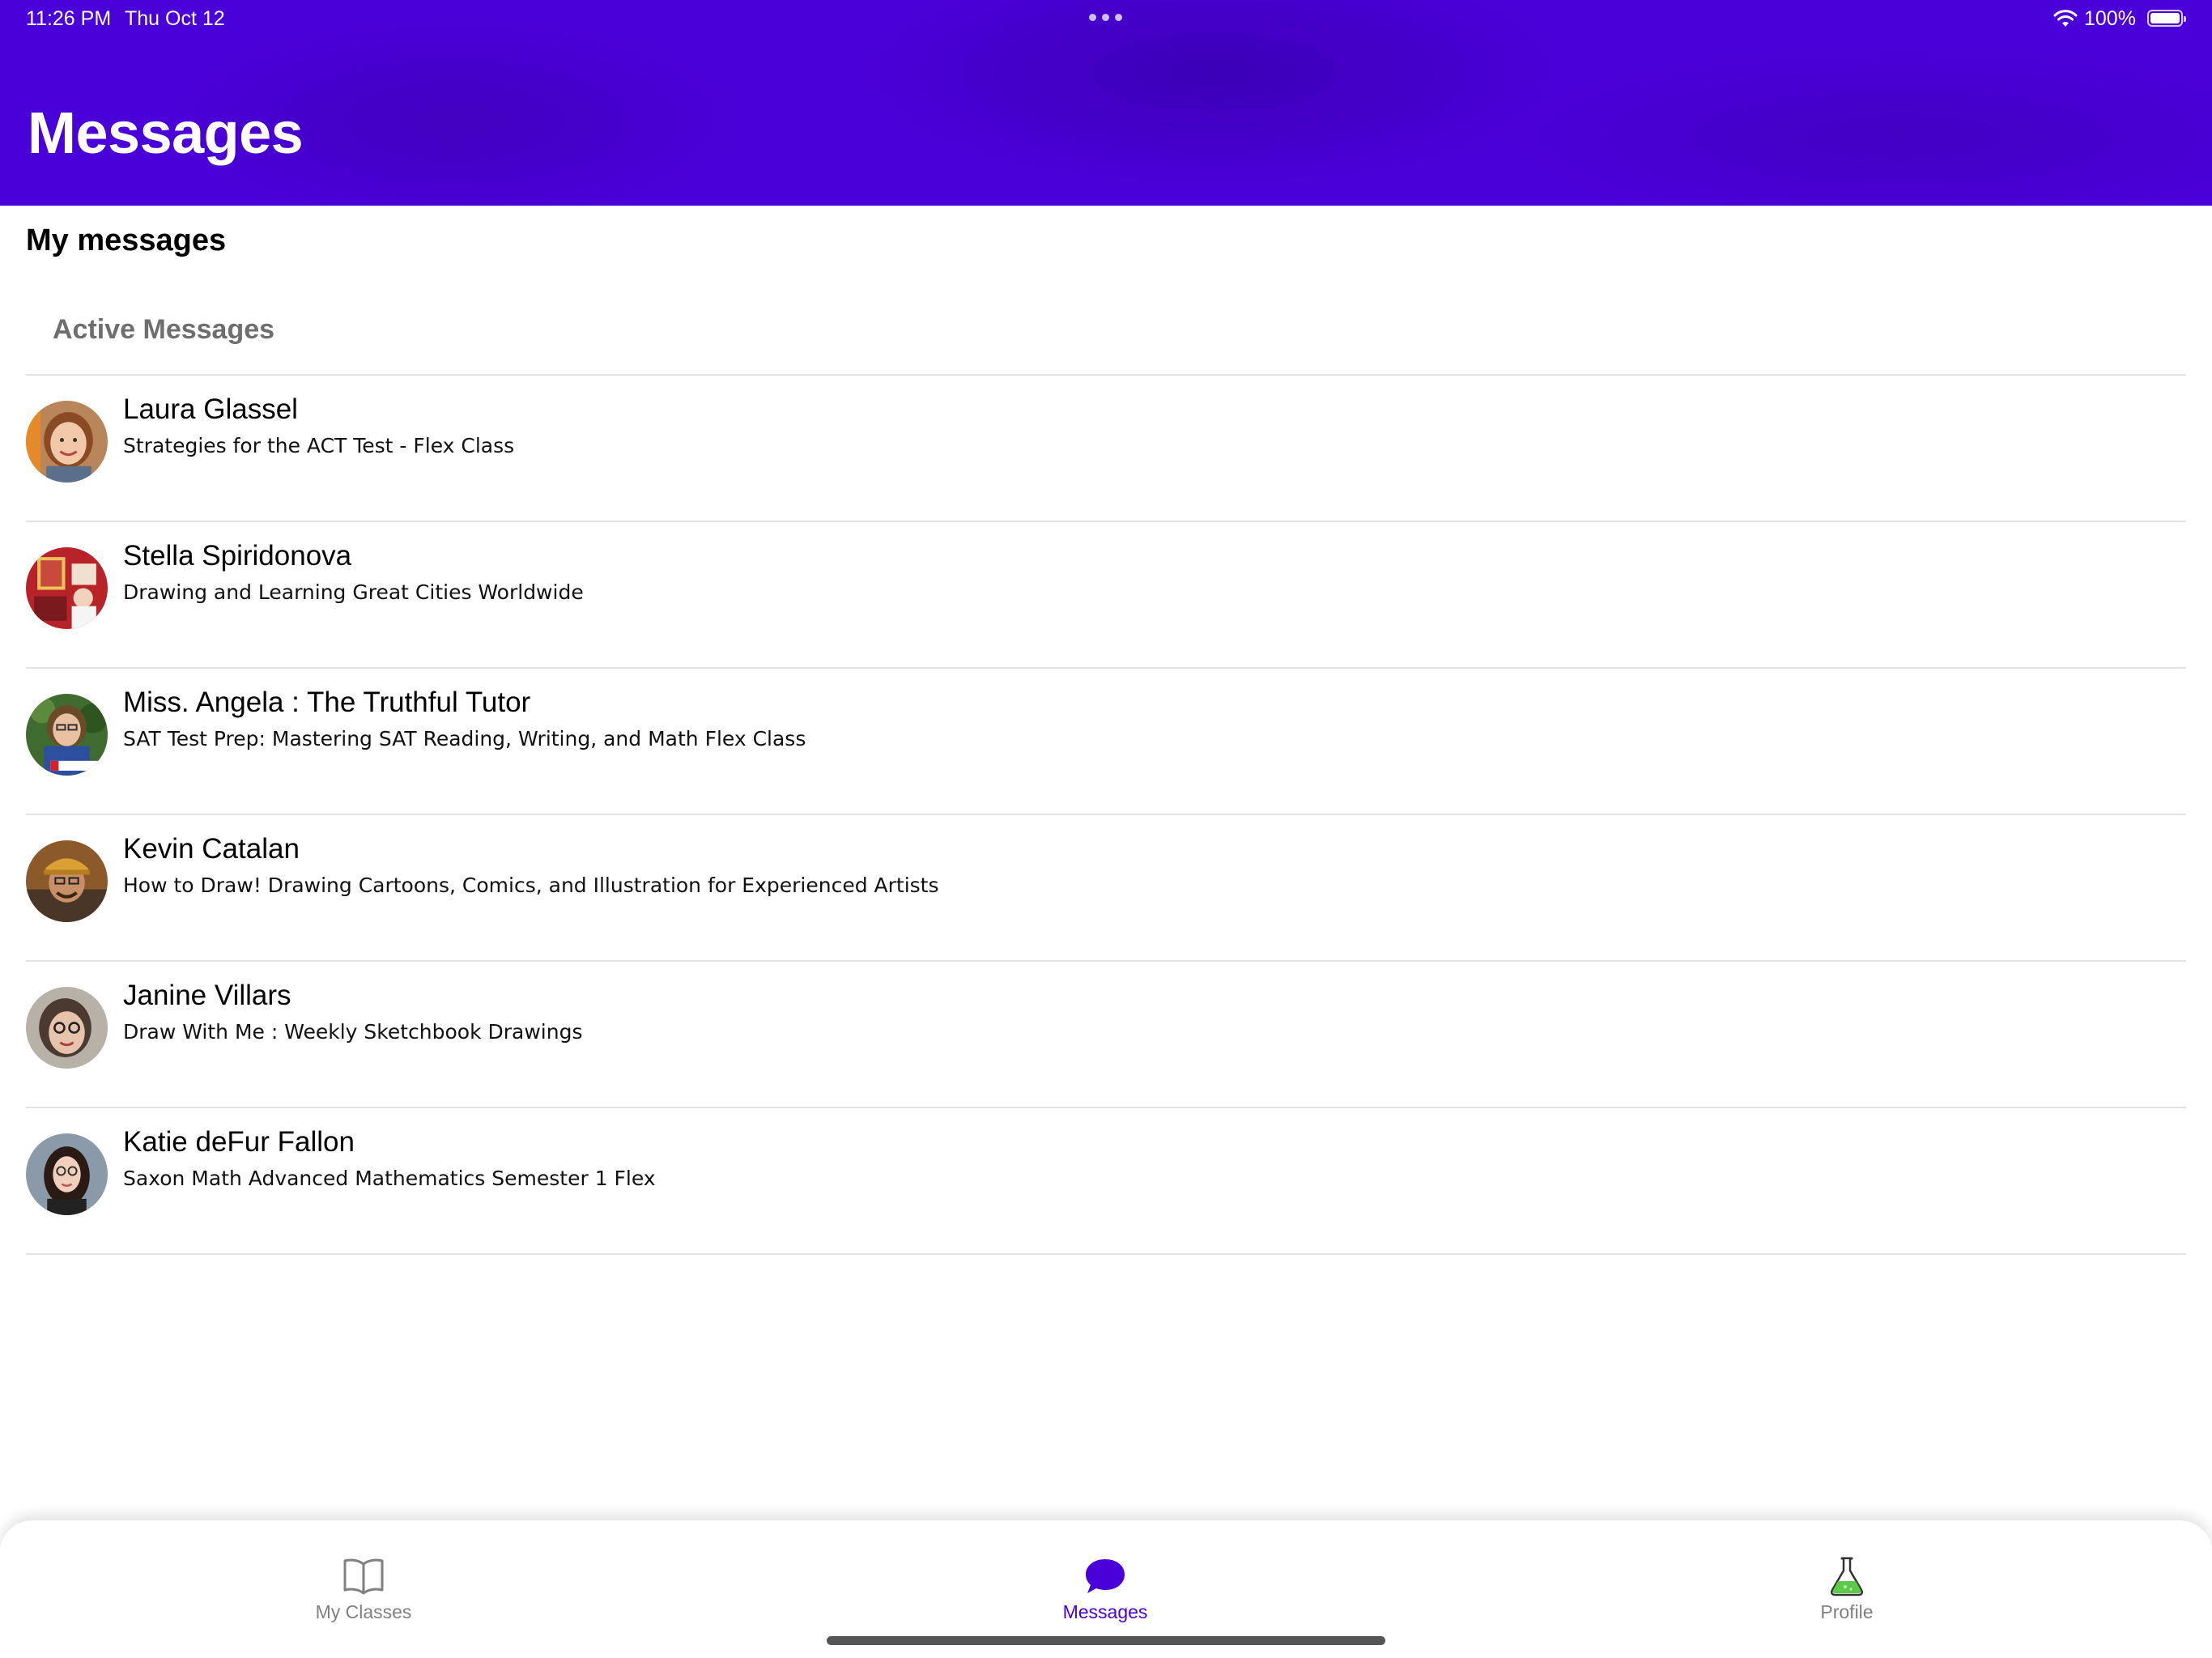  I want to click on battery-percentage: 100%, so click(2110, 18).